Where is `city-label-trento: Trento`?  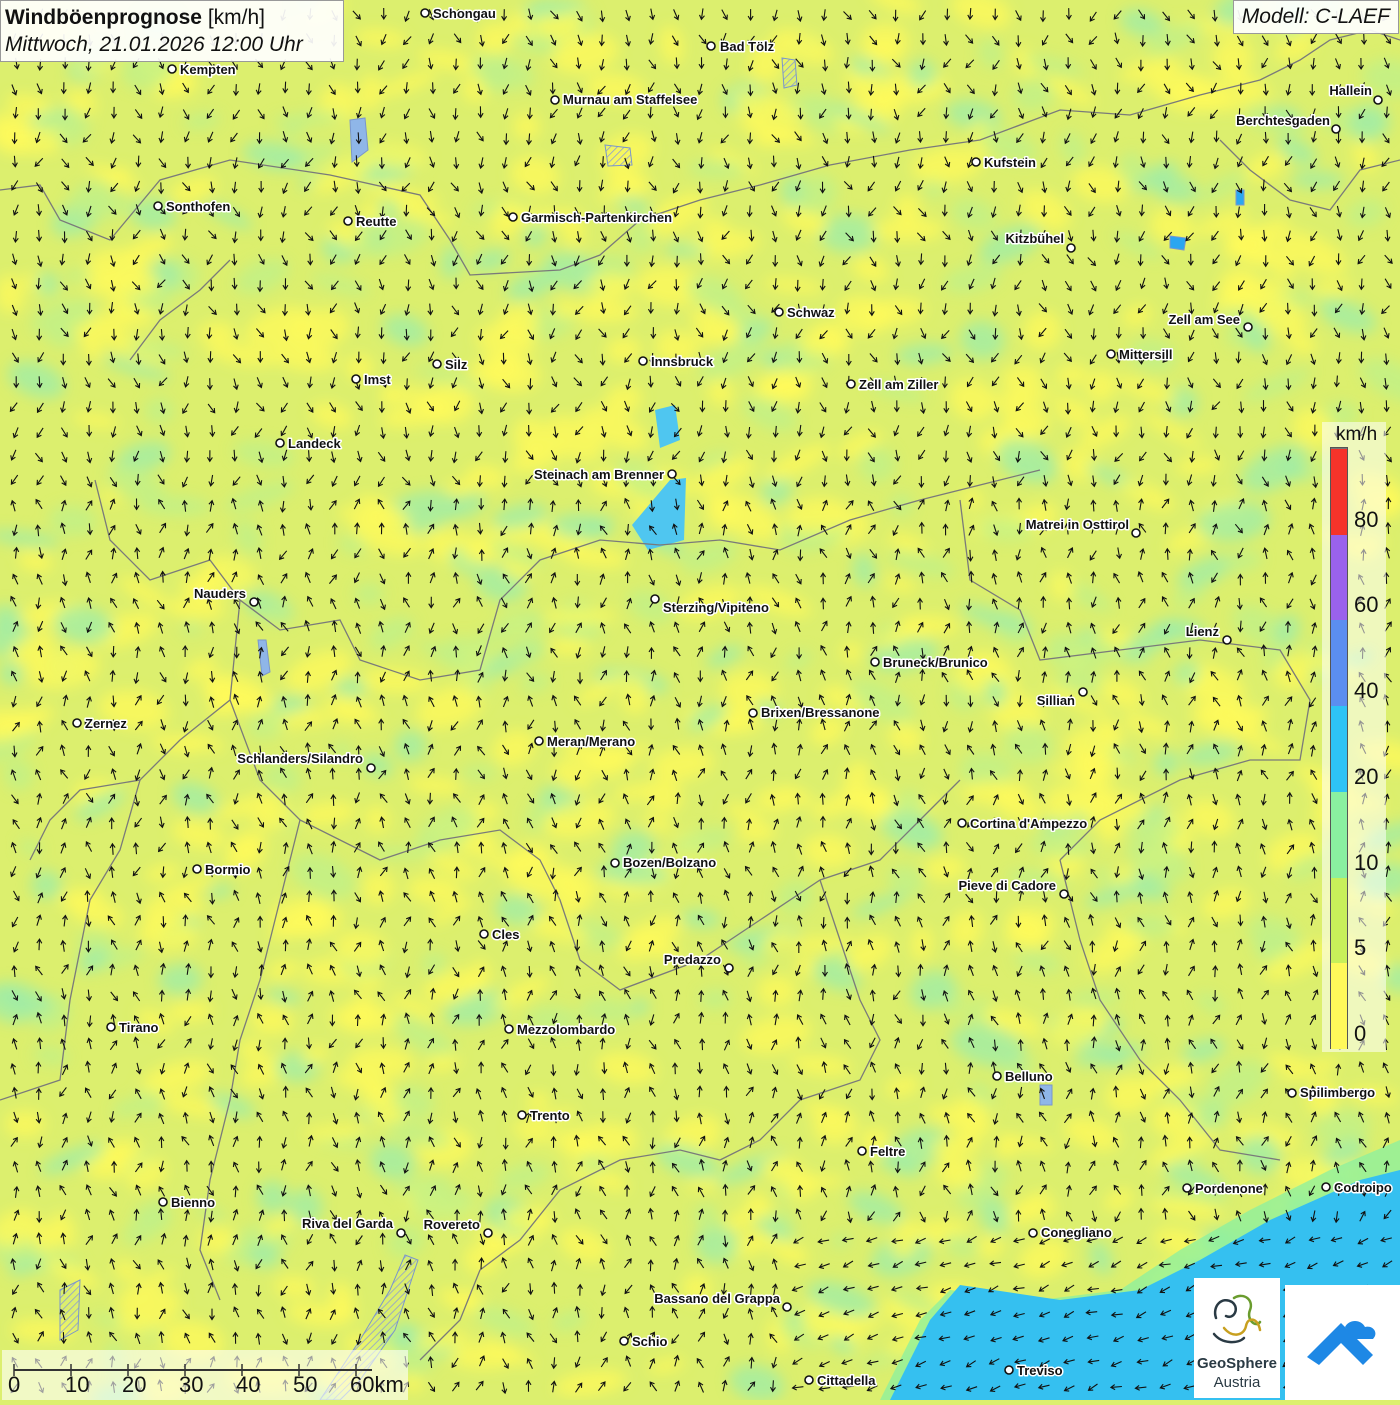 city-label-trento: Trento is located at coordinates (550, 1115).